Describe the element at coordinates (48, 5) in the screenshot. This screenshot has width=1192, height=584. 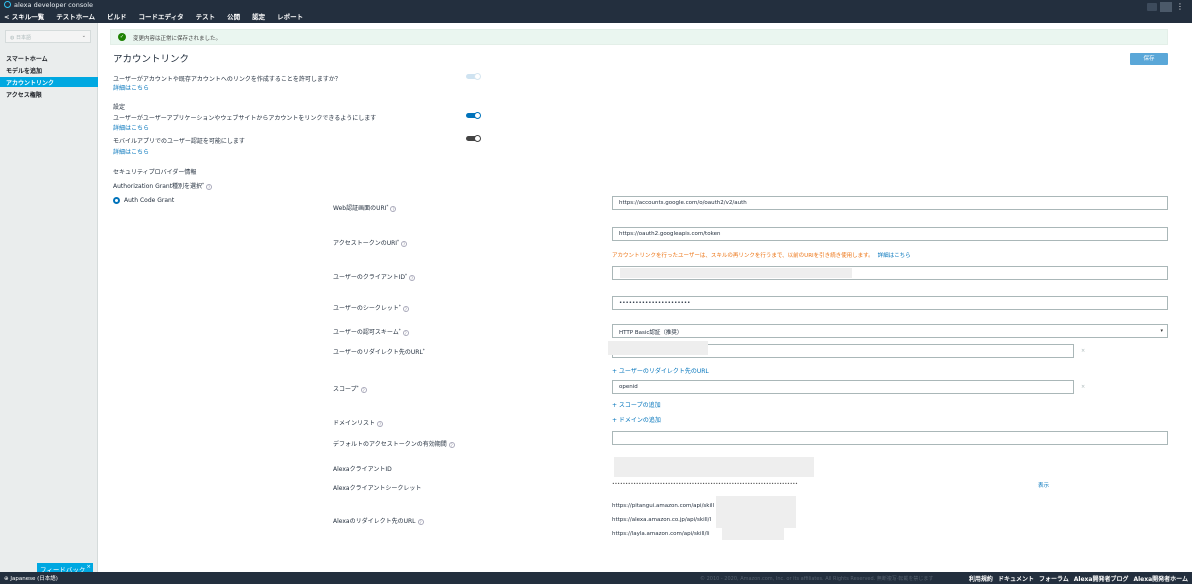
I see `app-title: alexa developer console` at that location.